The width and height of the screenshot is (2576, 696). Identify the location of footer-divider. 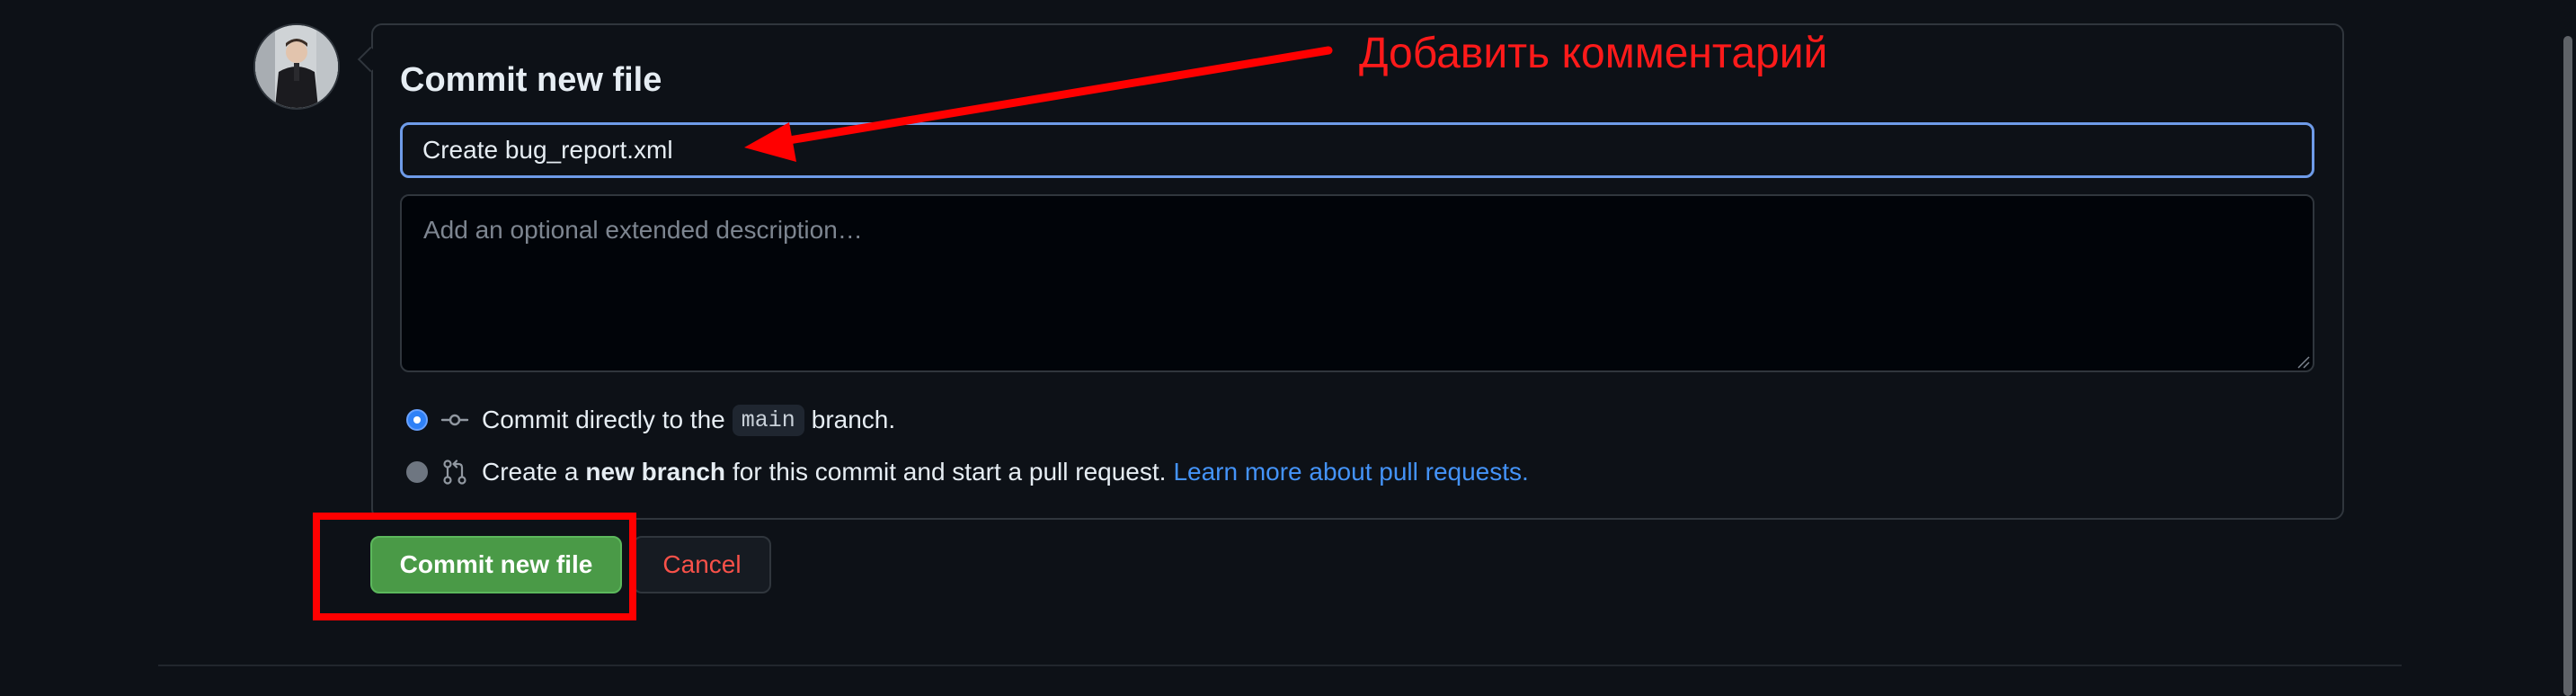
(1280, 665).